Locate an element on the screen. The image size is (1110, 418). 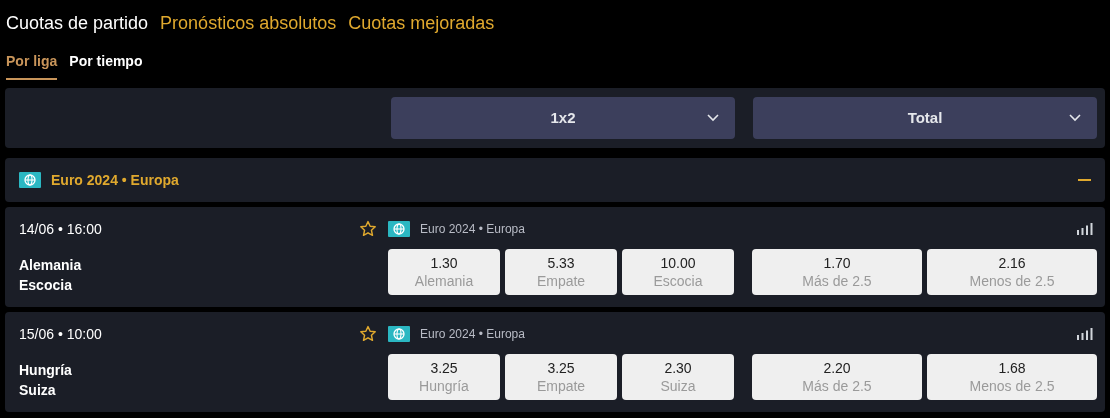
odds-value: 2.20 is located at coordinates (837, 368).